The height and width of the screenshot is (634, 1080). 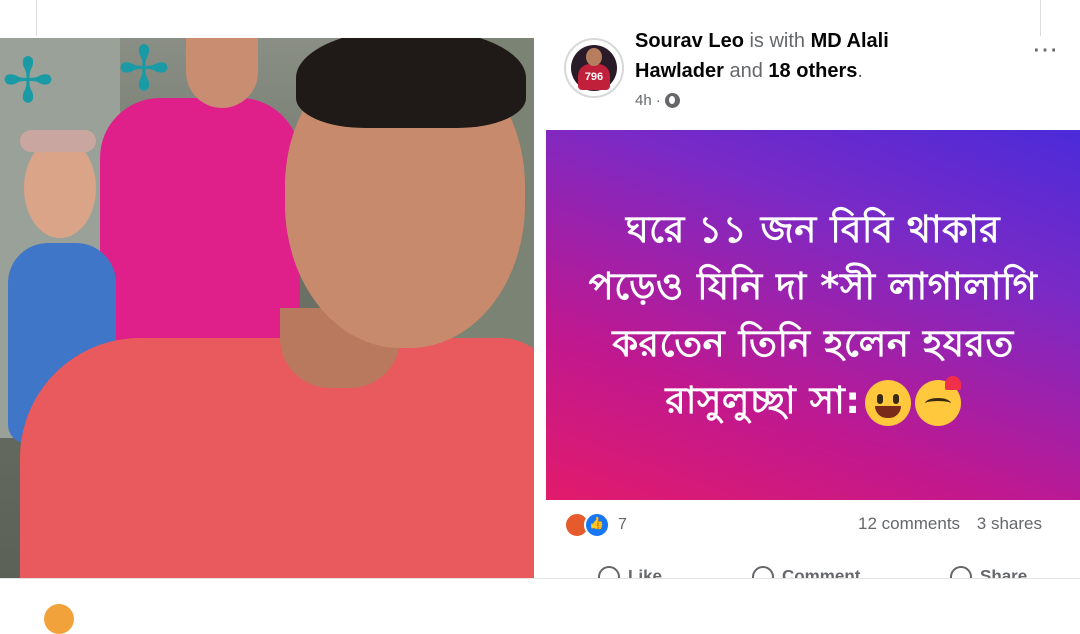 I want to click on reaction-count: 7, so click(x=622, y=524).